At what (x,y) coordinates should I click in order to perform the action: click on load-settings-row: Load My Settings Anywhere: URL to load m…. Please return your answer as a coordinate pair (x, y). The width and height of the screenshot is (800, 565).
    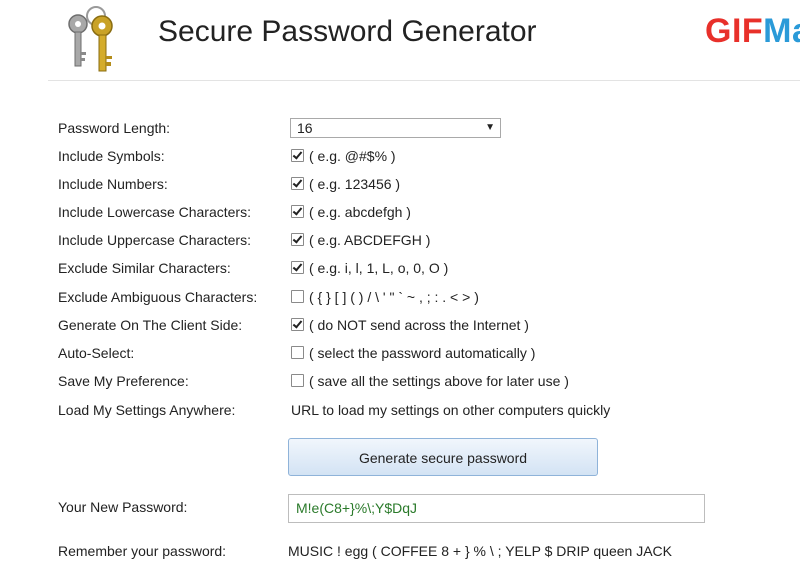
    Looking at the image, I should click on (400, 411).